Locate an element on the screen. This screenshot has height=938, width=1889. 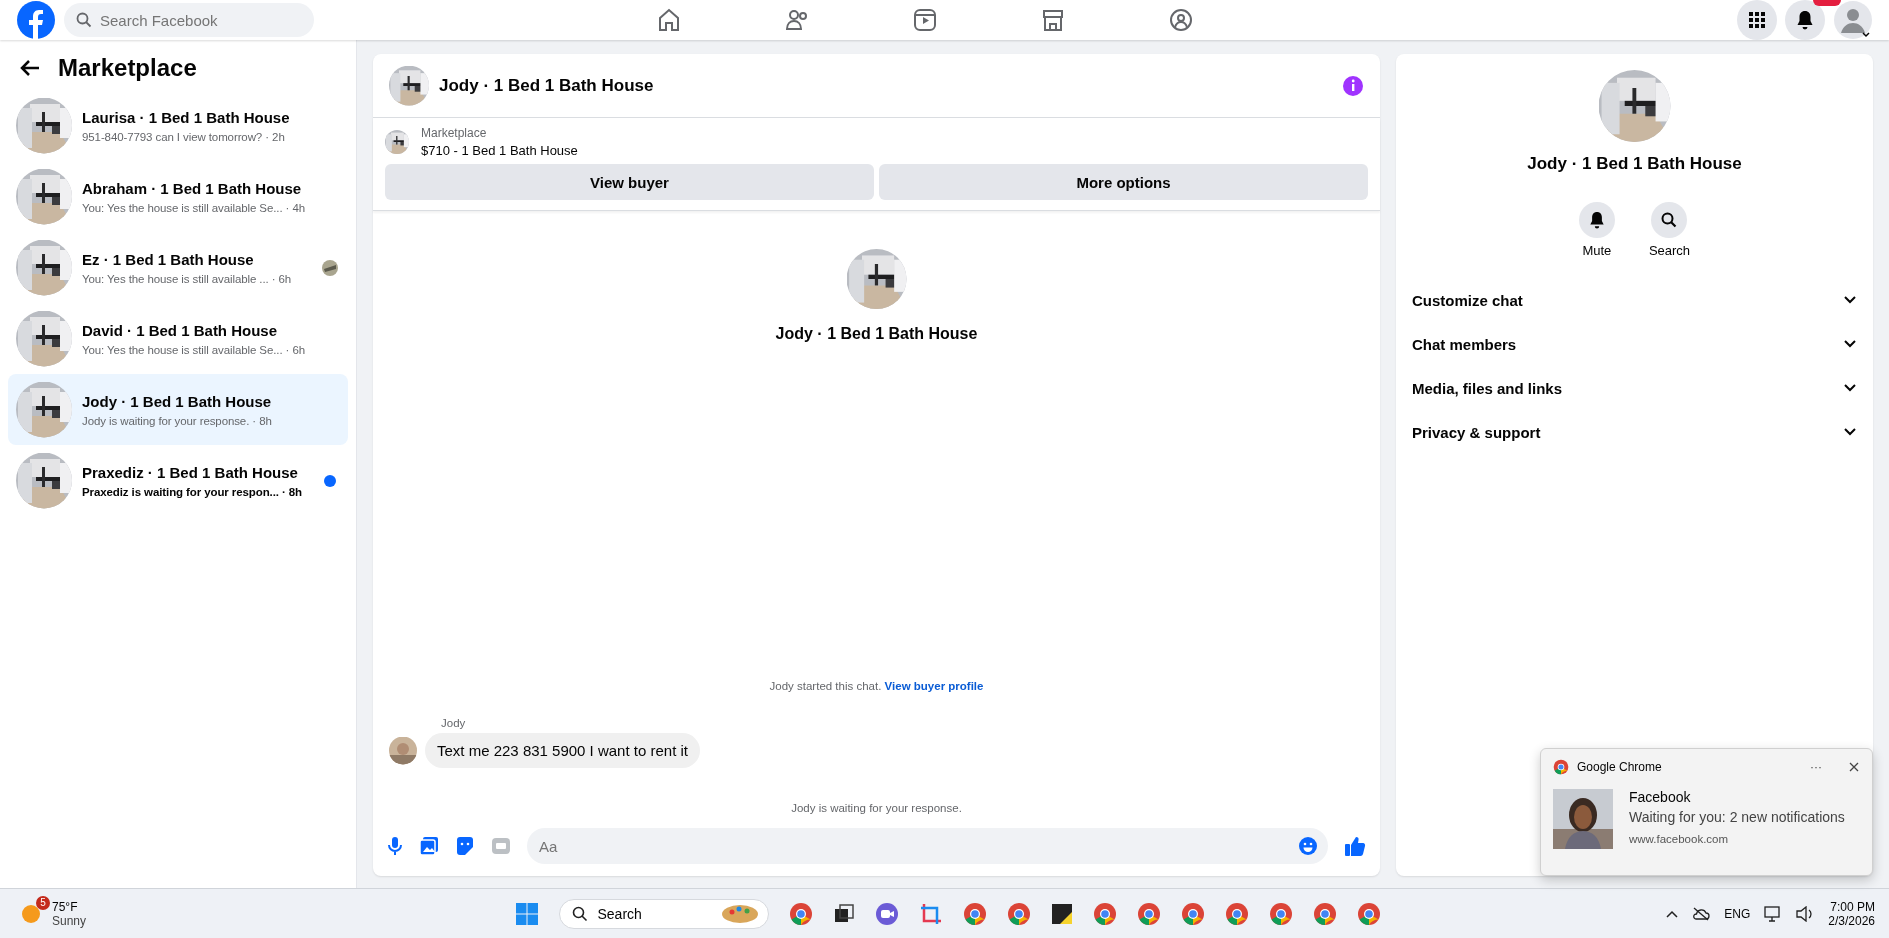
action-label: Mute is located at coordinates (1597, 250).